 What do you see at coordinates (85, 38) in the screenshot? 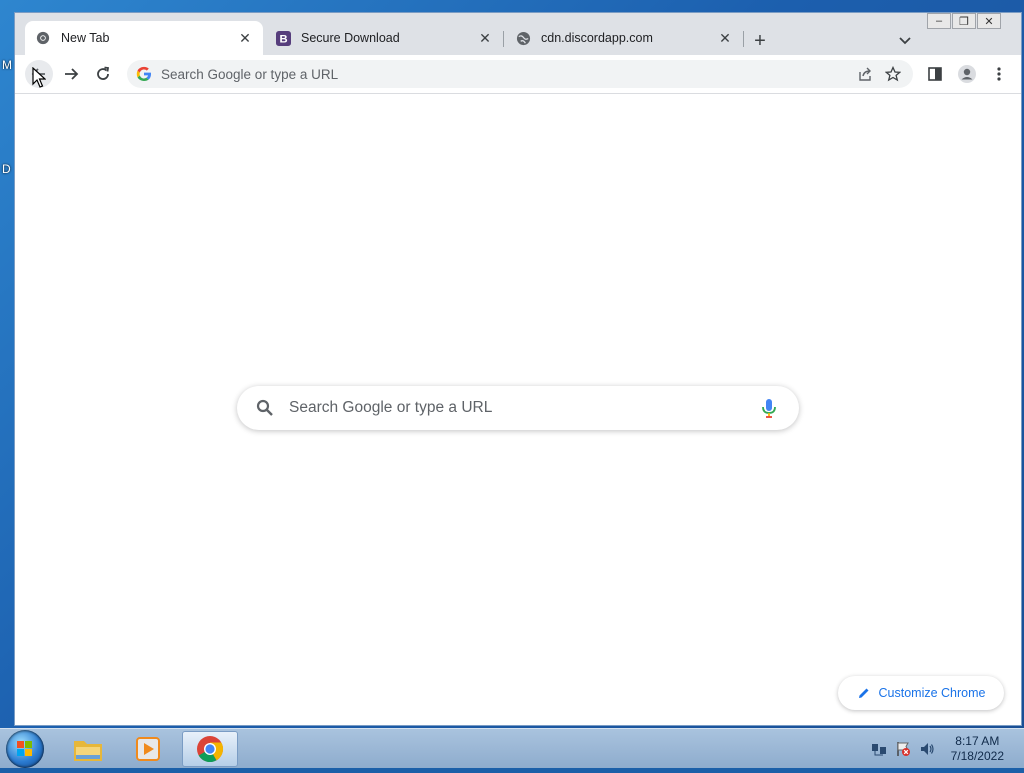
I see `tab-title: New Tab` at bounding box center [85, 38].